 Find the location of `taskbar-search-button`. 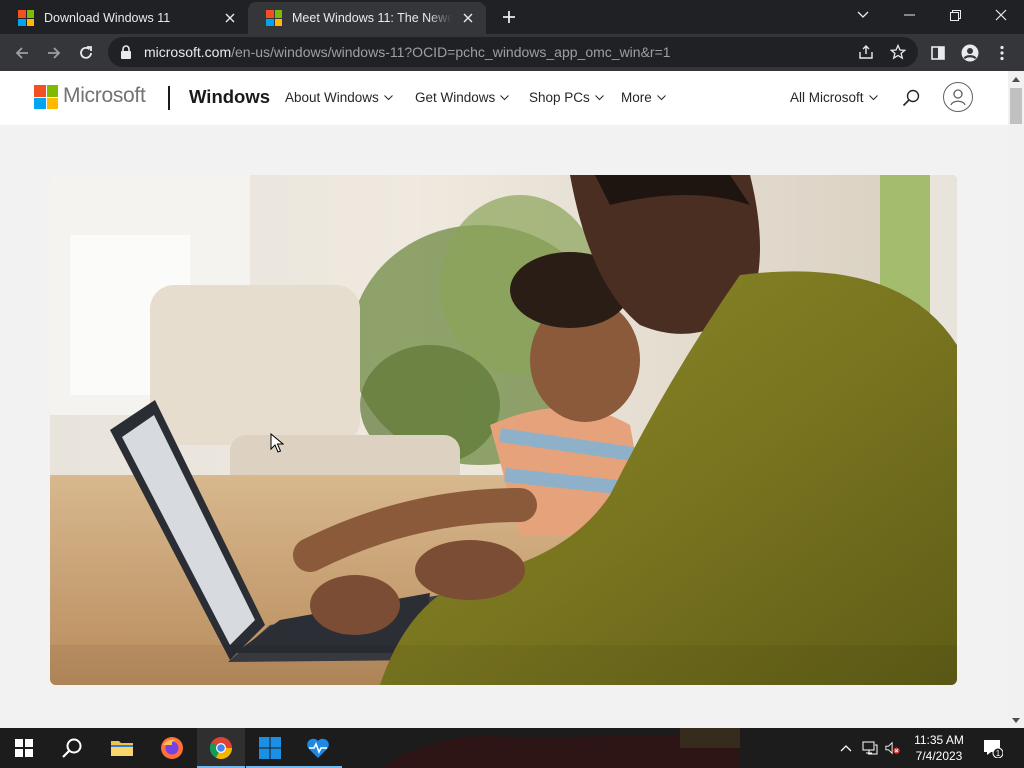

taskbar-search-button is located at coordinates (72, 748).